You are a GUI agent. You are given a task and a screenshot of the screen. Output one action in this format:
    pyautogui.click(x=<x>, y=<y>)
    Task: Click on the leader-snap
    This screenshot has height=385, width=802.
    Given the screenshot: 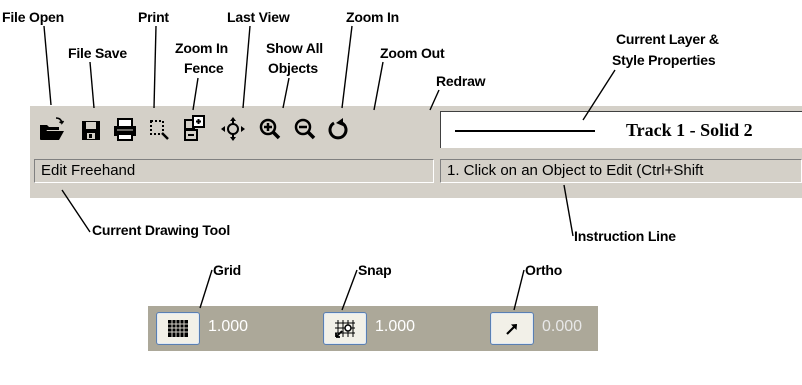 What is the action you would take?
    pyautogui.click(x=349, y=290)
    